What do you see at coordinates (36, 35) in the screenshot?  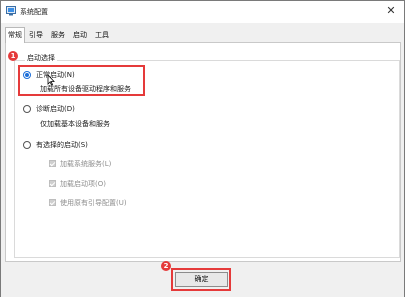 I see `tab-boot: 引导` at bounding box center [36, 35].